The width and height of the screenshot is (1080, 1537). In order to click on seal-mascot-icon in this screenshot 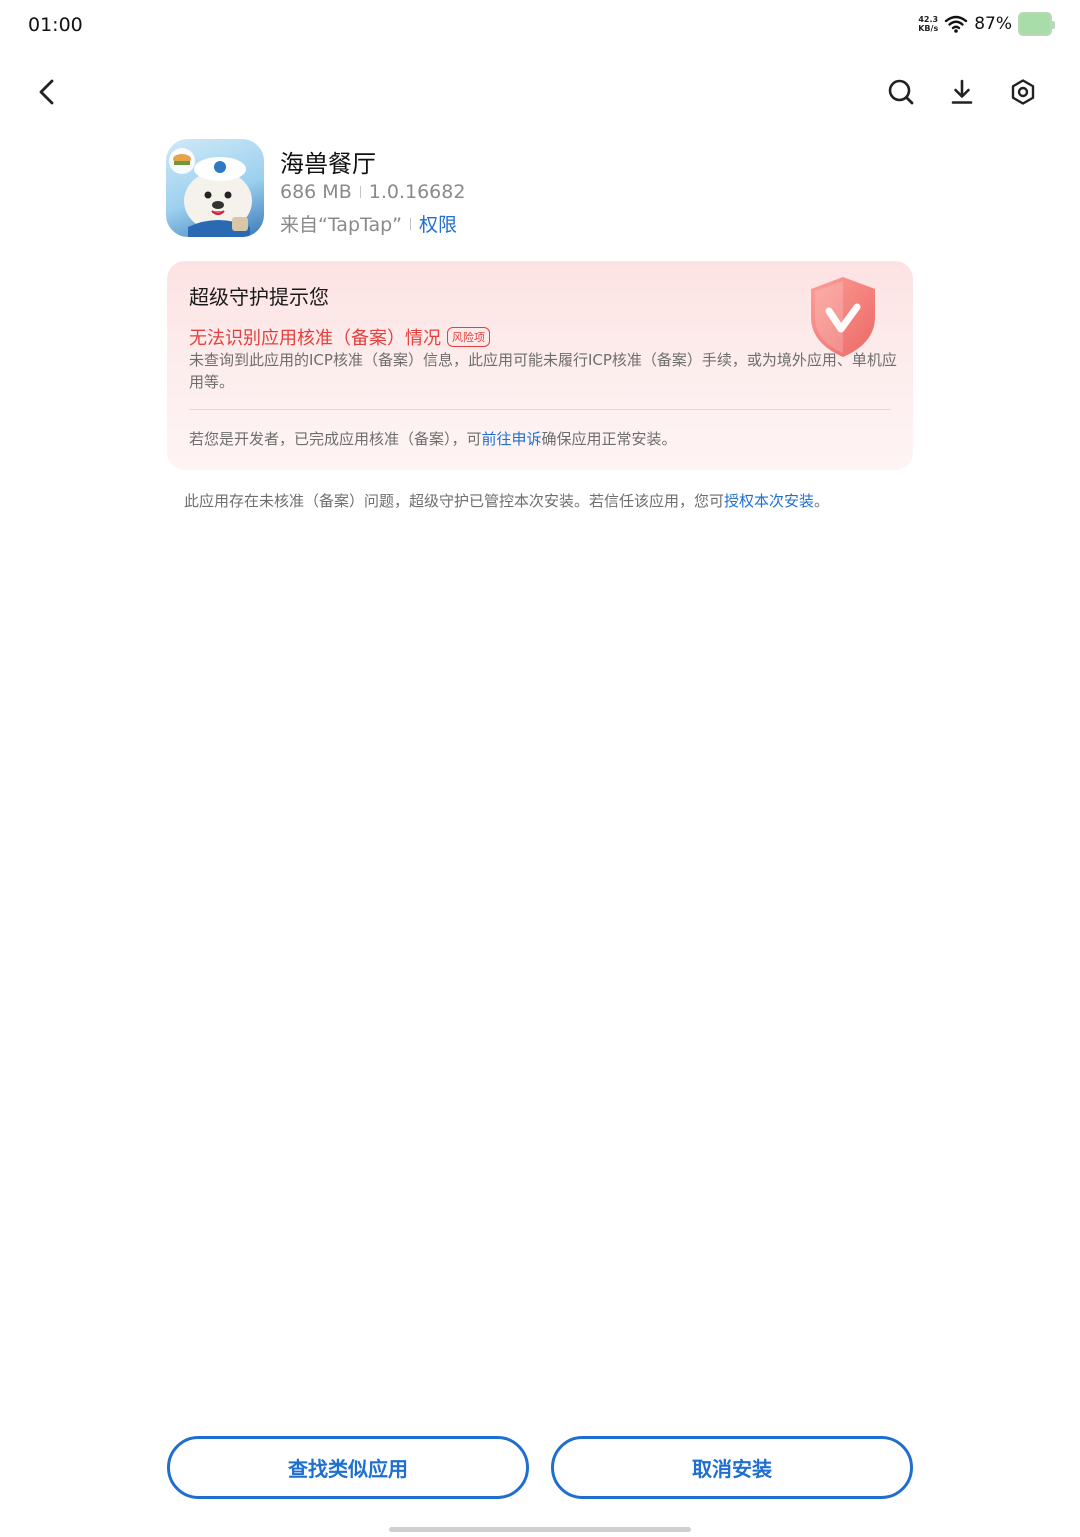, I will do `click(210, 192)`.